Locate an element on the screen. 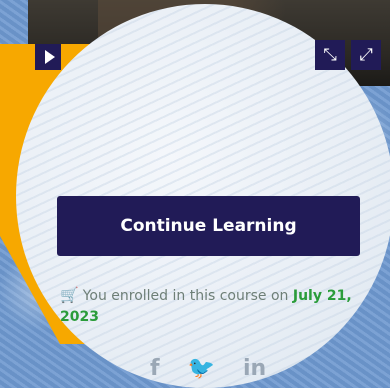 This screenshot has width=390, height=388. expand-icon: ⤢ is located at coordinates (366, 55).